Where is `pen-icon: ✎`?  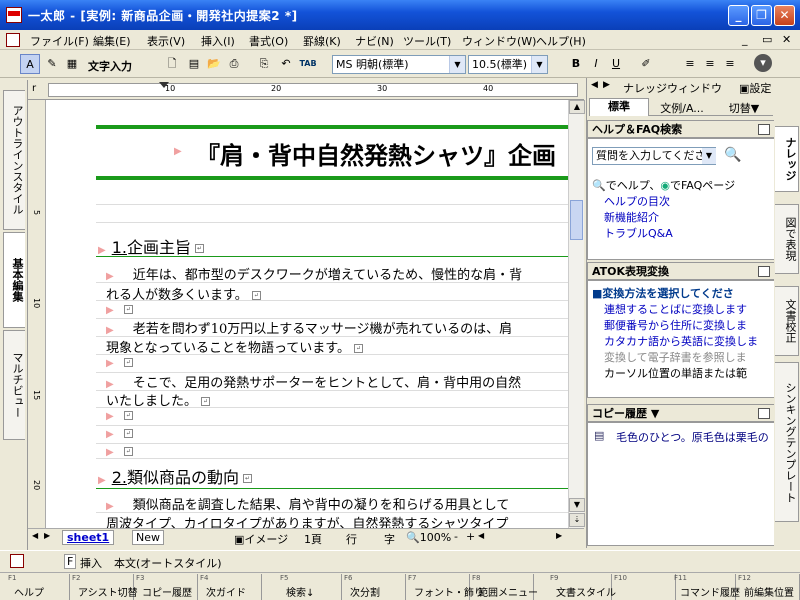 pen-icon: ✎ is located at coordinates (52, 64).